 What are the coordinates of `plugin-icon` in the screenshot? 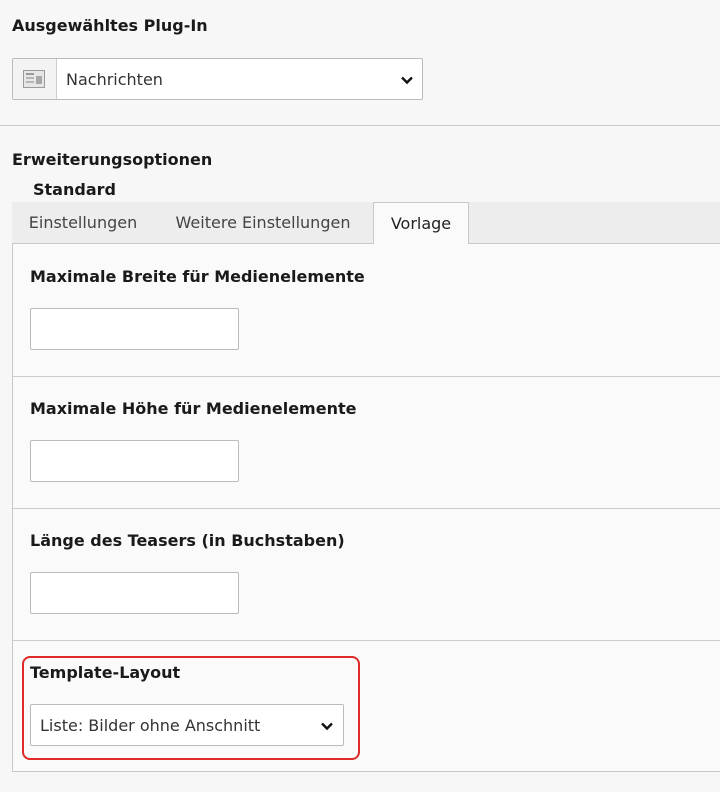 It's located at (34, 79).